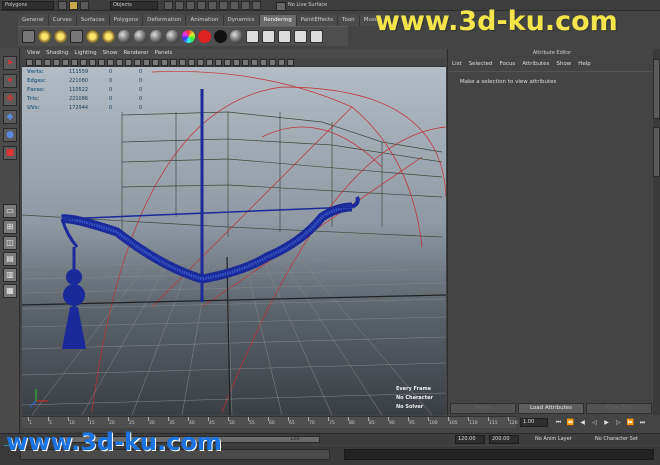 The width and height of the screenshot is (660, 465). What do you see at coordinates (60, 36) in the screenshot?
I see `spot-light-icon` at bounding box center [60, 36].